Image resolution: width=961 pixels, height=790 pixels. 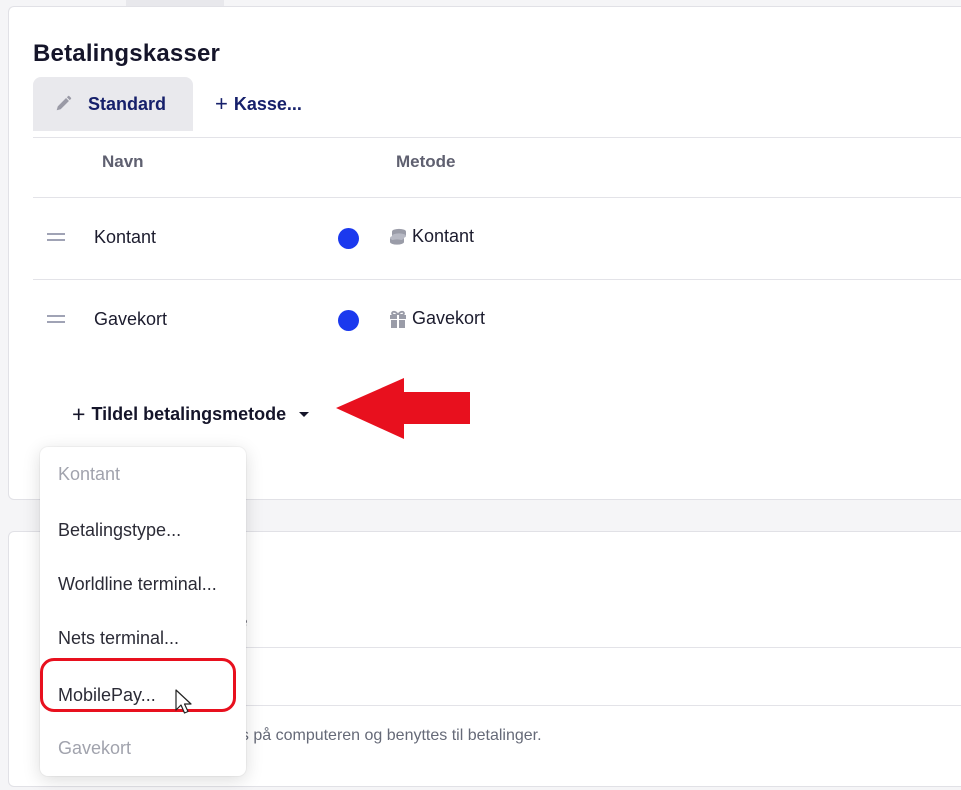 What do you see at coordinates (497, 239) in the screenshot?
I see `table-row: Kontant Kontant` at bounding box center [497, 239].